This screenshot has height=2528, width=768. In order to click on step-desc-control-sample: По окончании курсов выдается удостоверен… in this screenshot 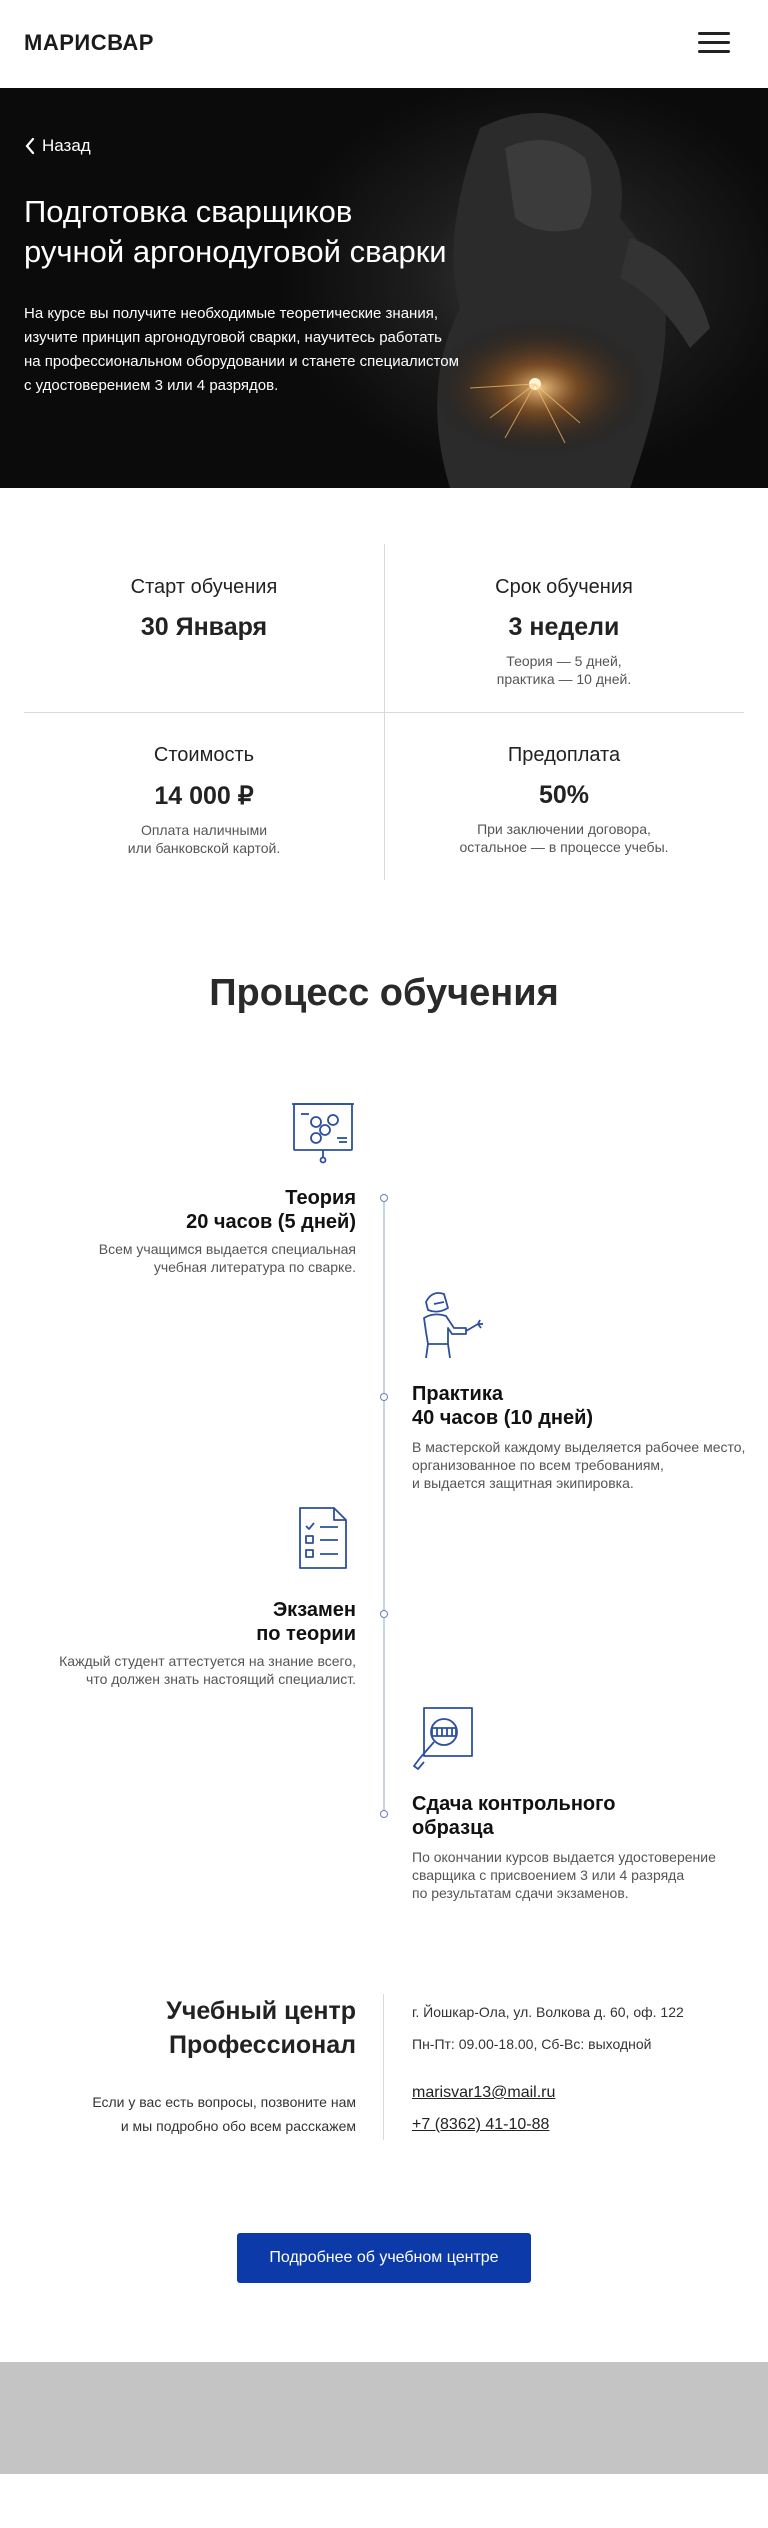, I will do `click(582, 1875)`.